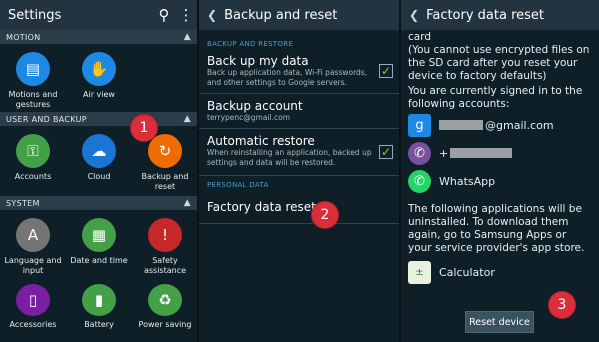 This screenshot has height=342, width=599. I want to click on section-header-user-and-backup: USER AND BACKUP ▲, so click(98, 119).